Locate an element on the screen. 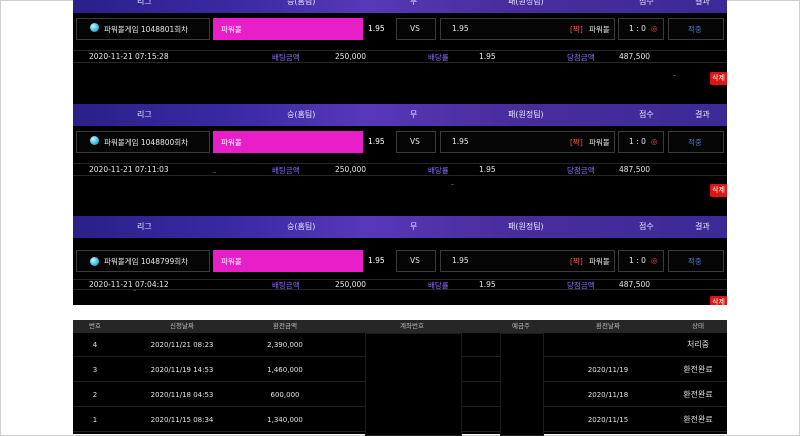  row-exchange-date: 2020/11/19 is located at coordinates (608, 370).